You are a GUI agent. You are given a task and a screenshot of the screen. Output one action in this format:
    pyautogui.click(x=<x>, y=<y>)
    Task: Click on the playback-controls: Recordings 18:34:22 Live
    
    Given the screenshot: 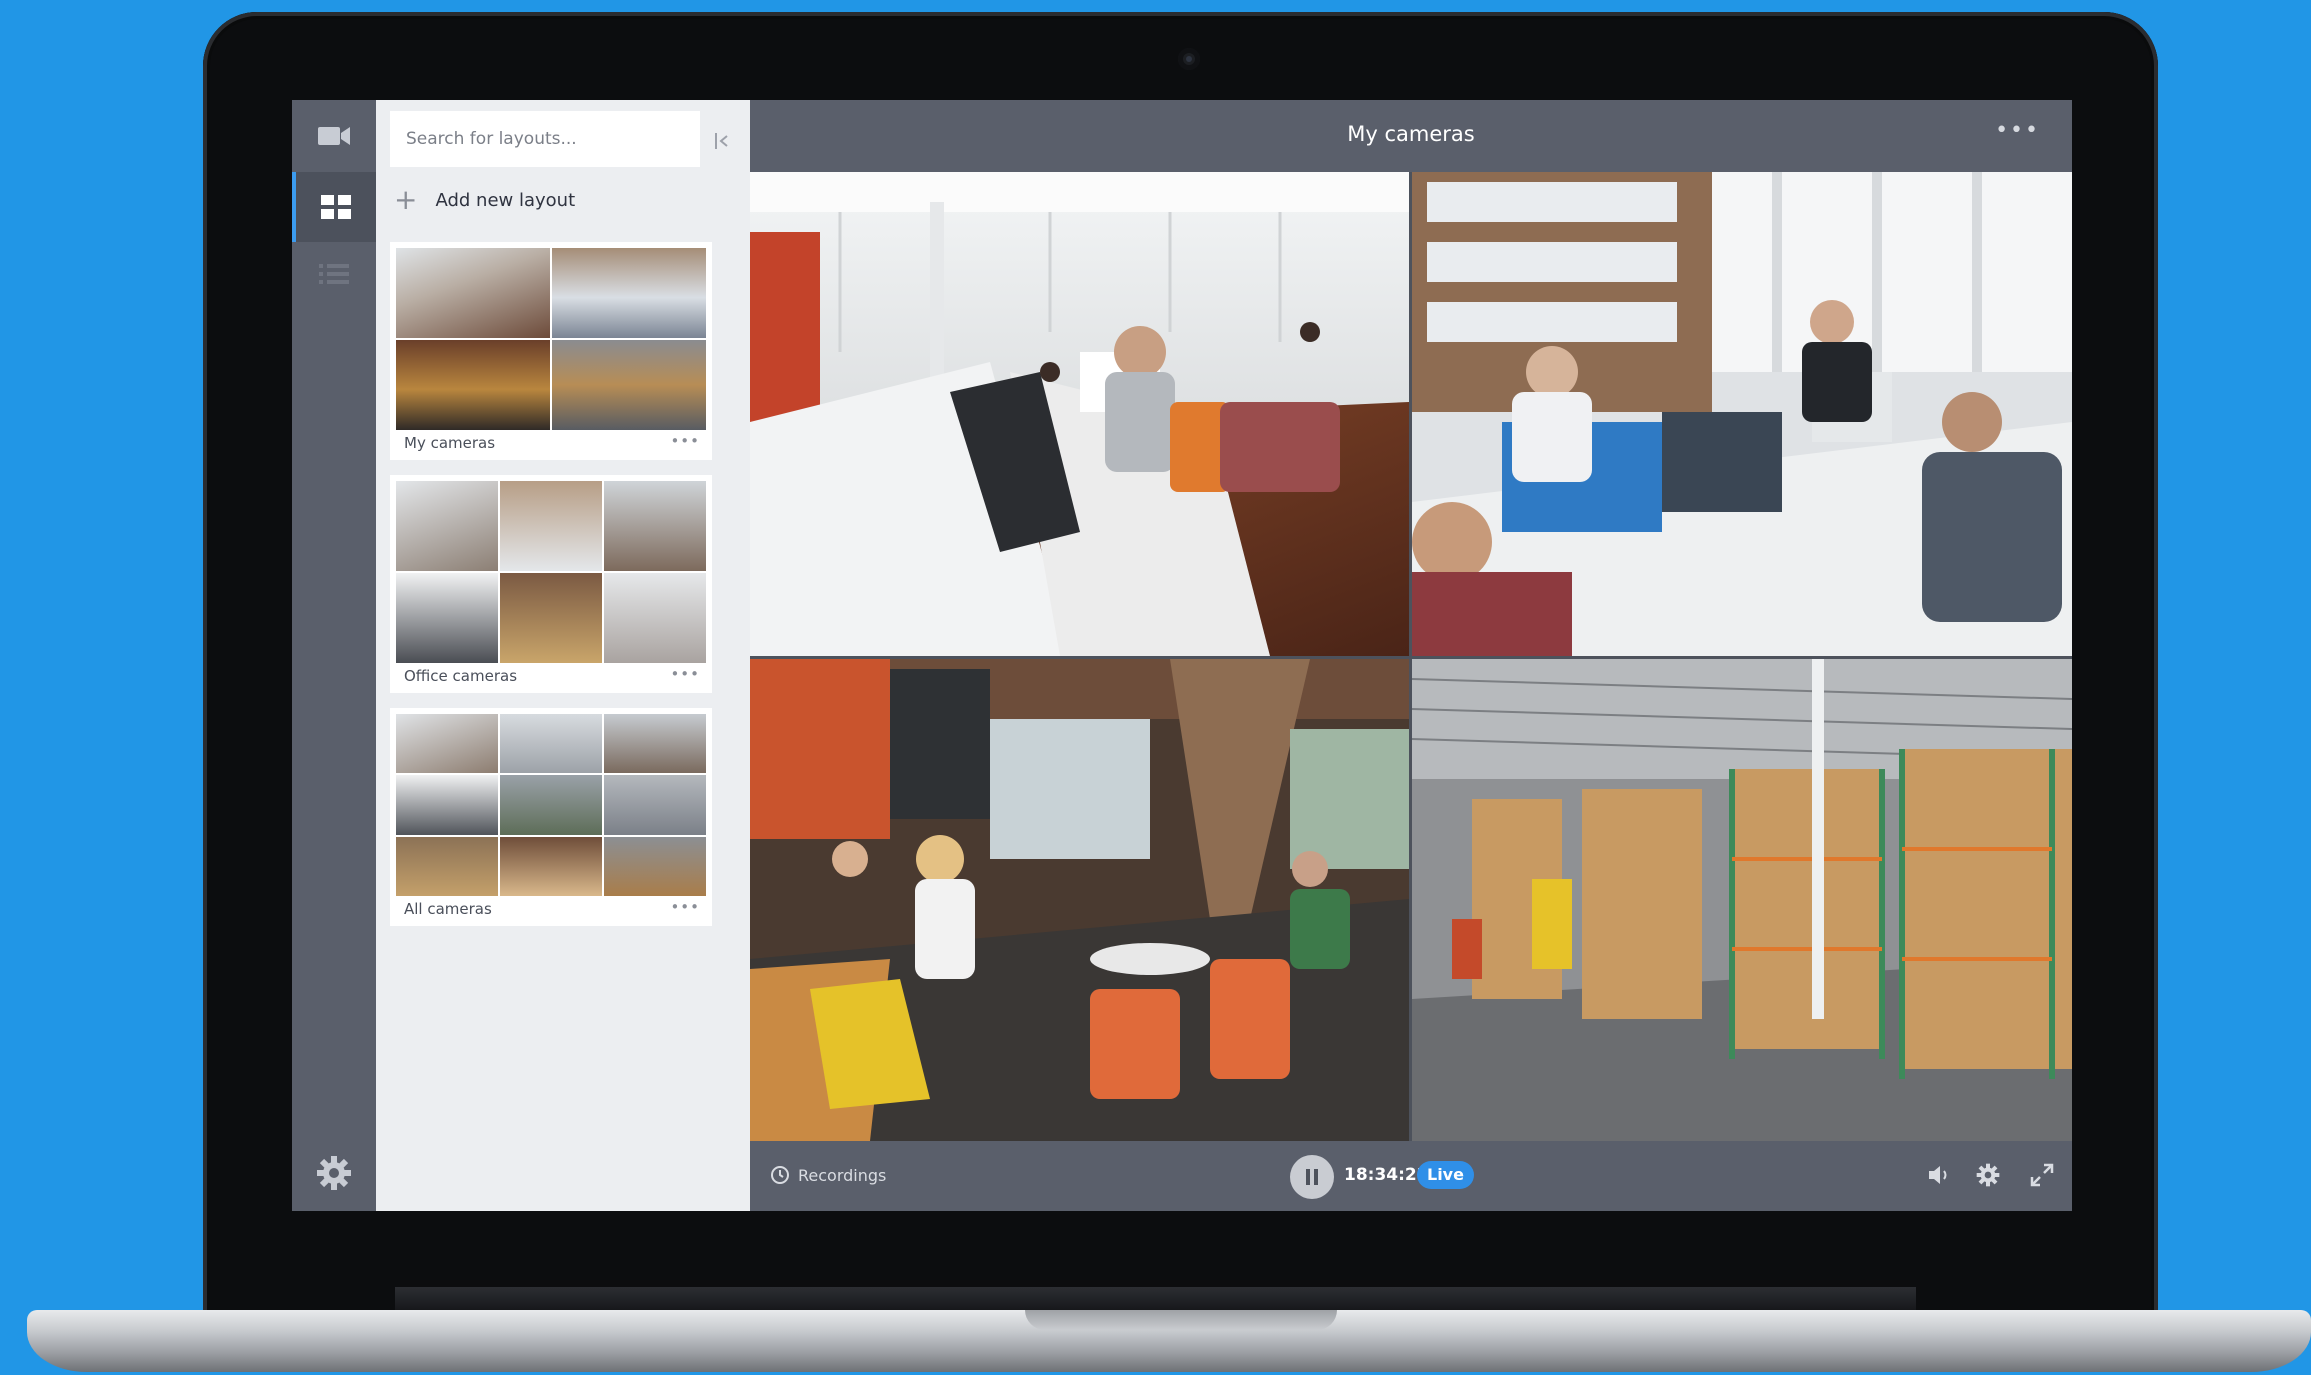 What is the action you would take?
    pyautogui.click(x=1411, y=1176)
    